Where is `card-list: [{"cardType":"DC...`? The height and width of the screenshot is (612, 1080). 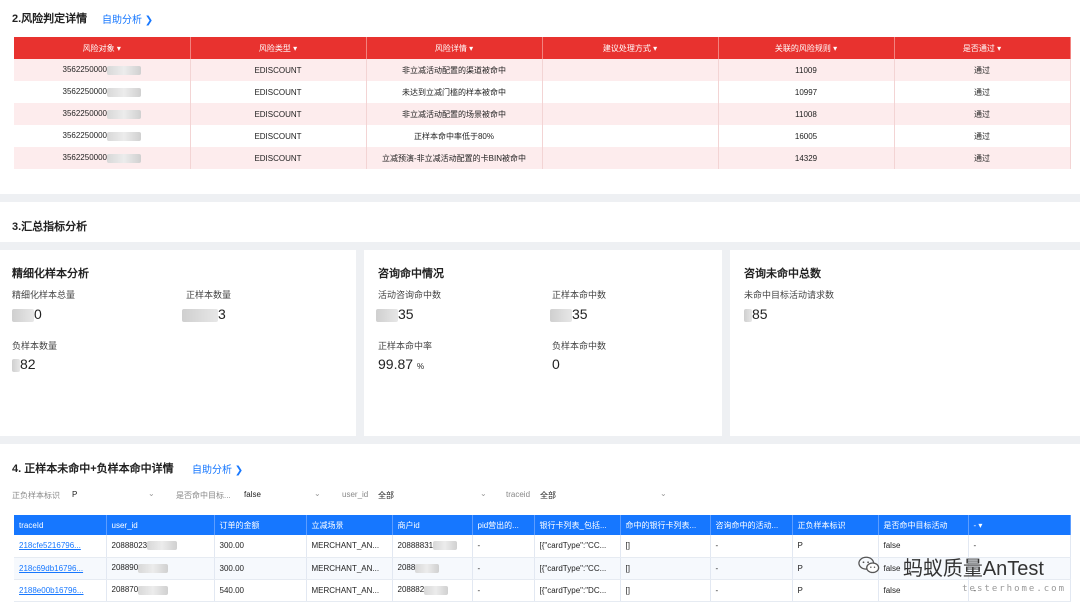
card-list: [{"cardType":"DC... is located at coordinates (577, 590).